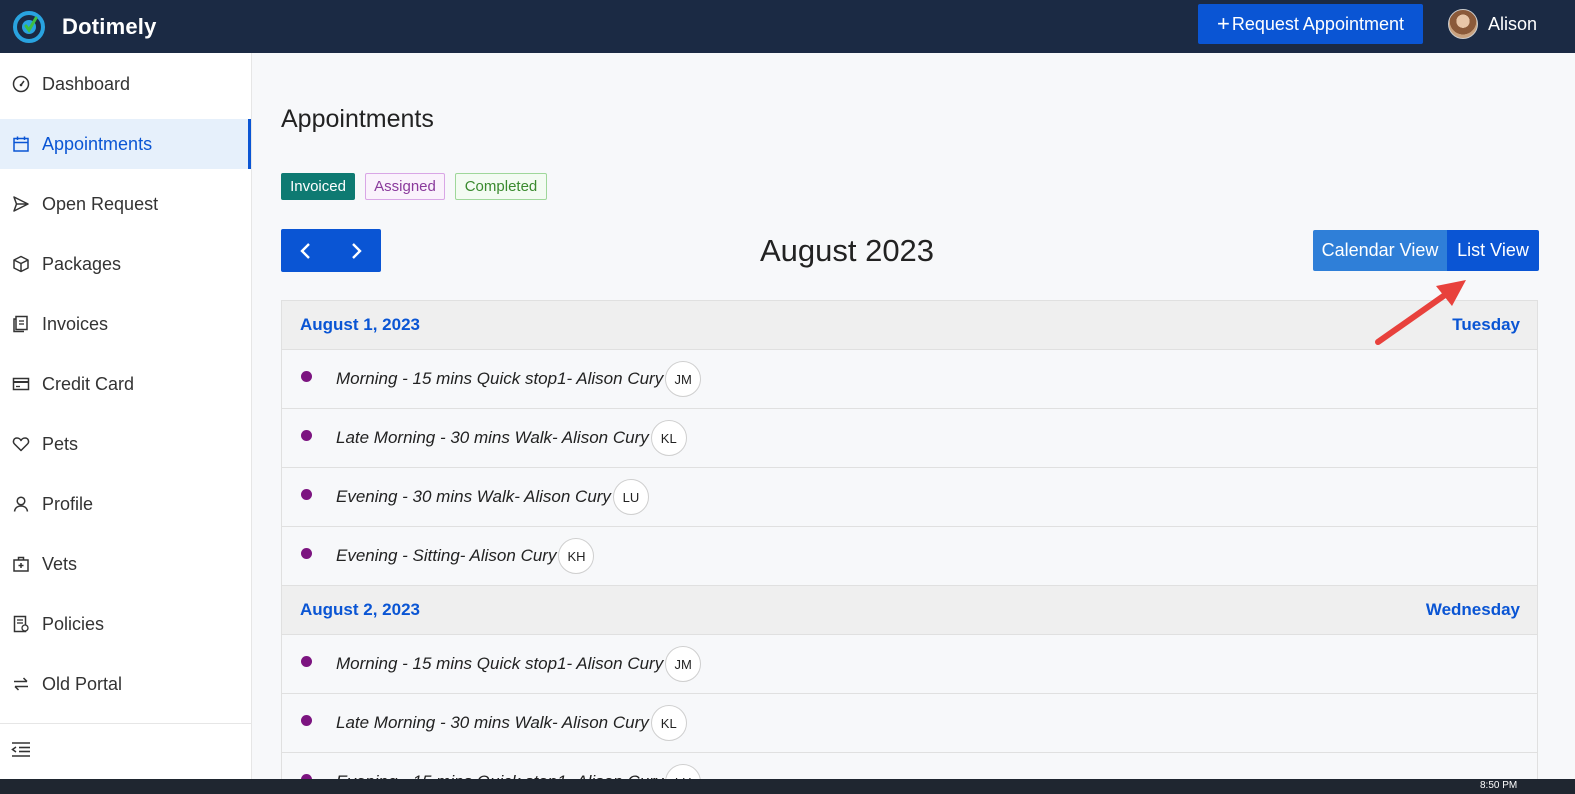 The height and width of the screenshot is (794, 1575). I want to click on annotation-arrow-icon, so click(1420, 312).